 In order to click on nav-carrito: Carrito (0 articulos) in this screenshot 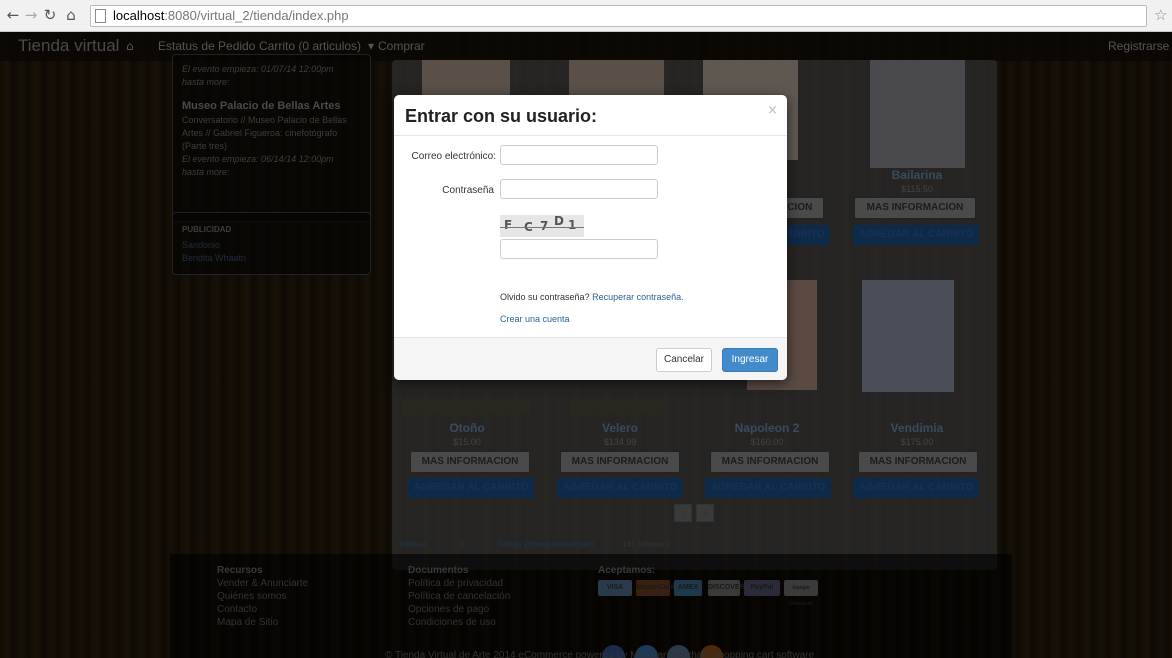, I will do `click(310, 46)`.